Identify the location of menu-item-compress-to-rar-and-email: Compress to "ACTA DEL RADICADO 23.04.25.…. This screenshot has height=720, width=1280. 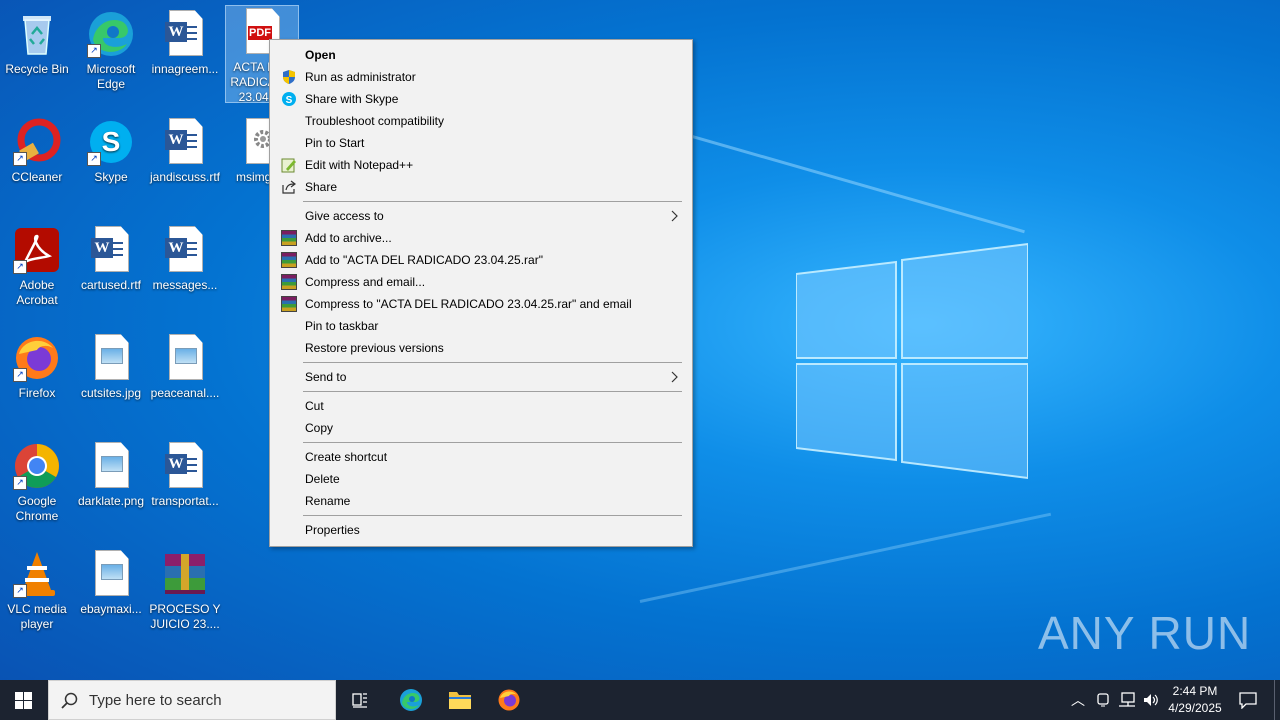
(481, 304).